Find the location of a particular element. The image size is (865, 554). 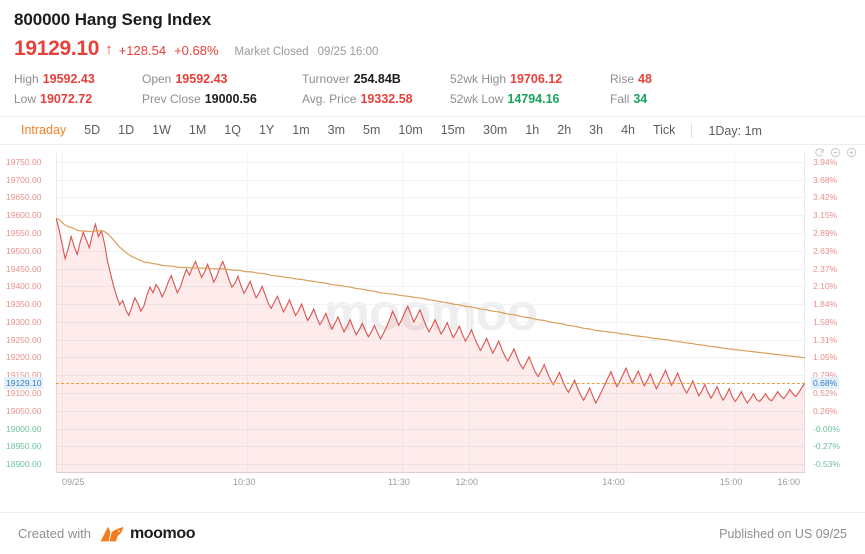

stat-low: Low 19072.72 is located at coordinates (78, 99).